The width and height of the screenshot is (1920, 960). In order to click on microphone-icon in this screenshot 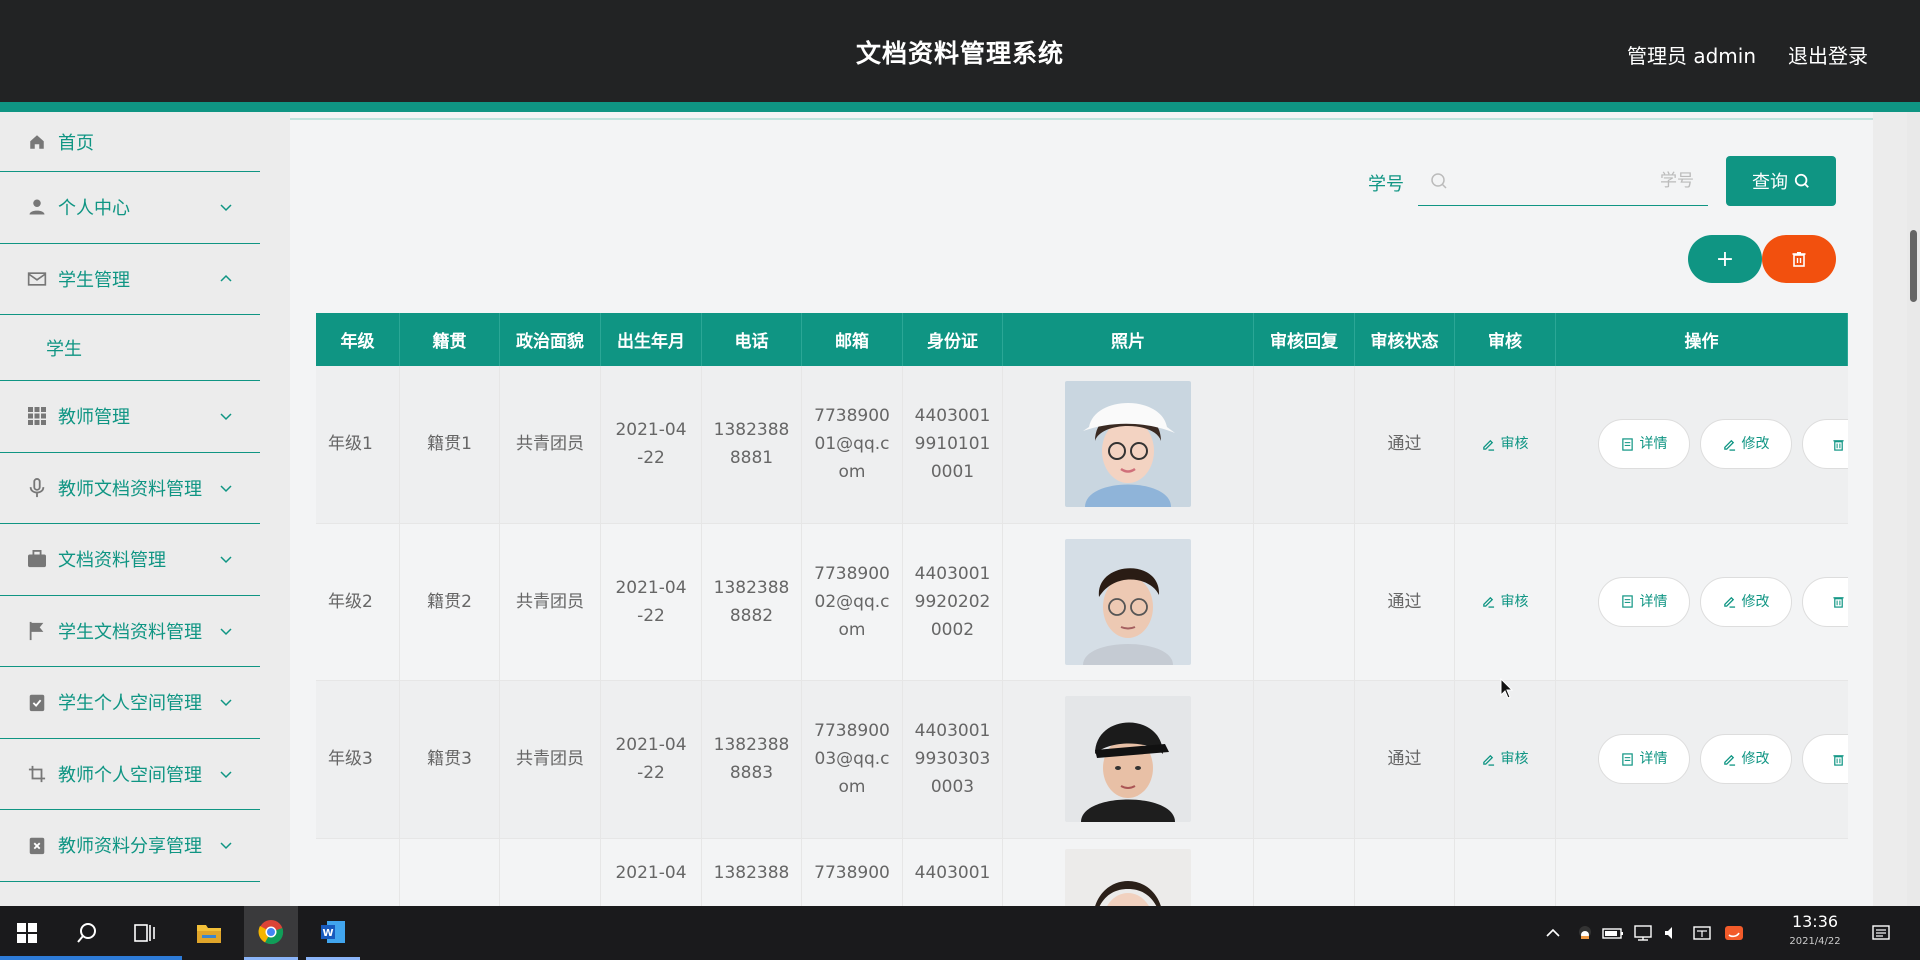, I will do `click(37, 488)`.